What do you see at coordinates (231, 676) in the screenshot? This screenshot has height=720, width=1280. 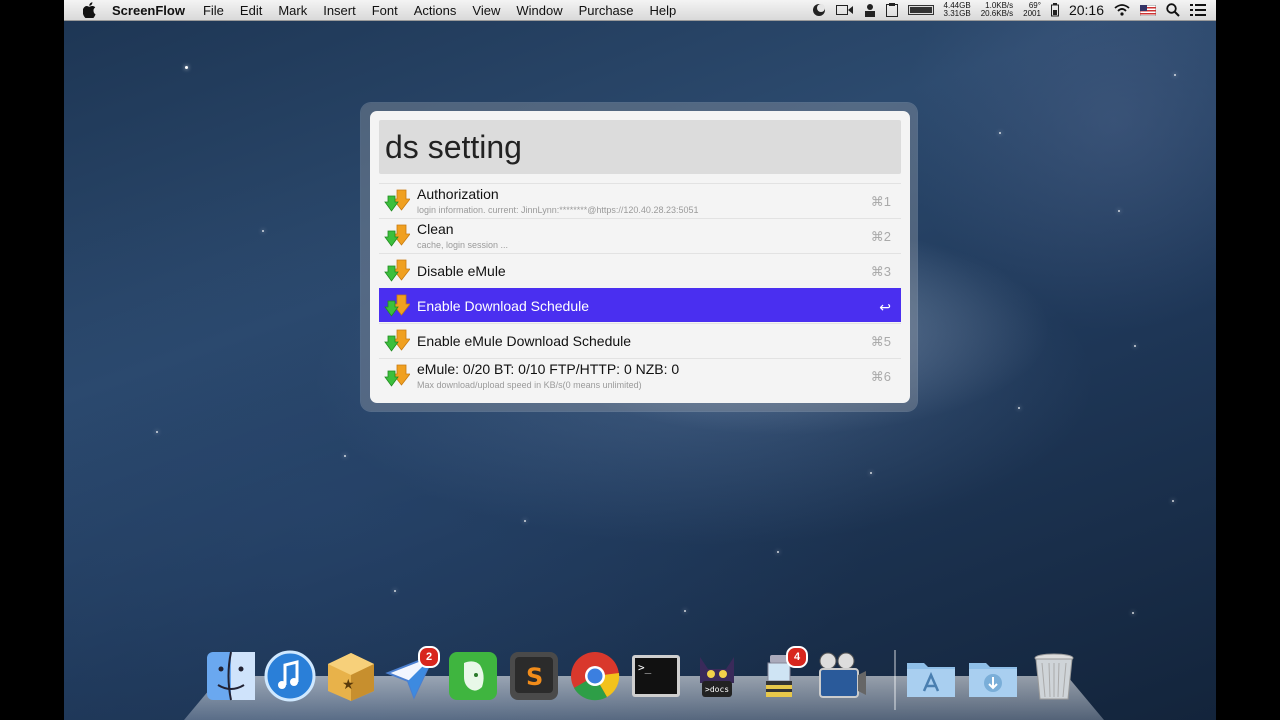 I see `finder-icon` at bounding box center [231, 676].